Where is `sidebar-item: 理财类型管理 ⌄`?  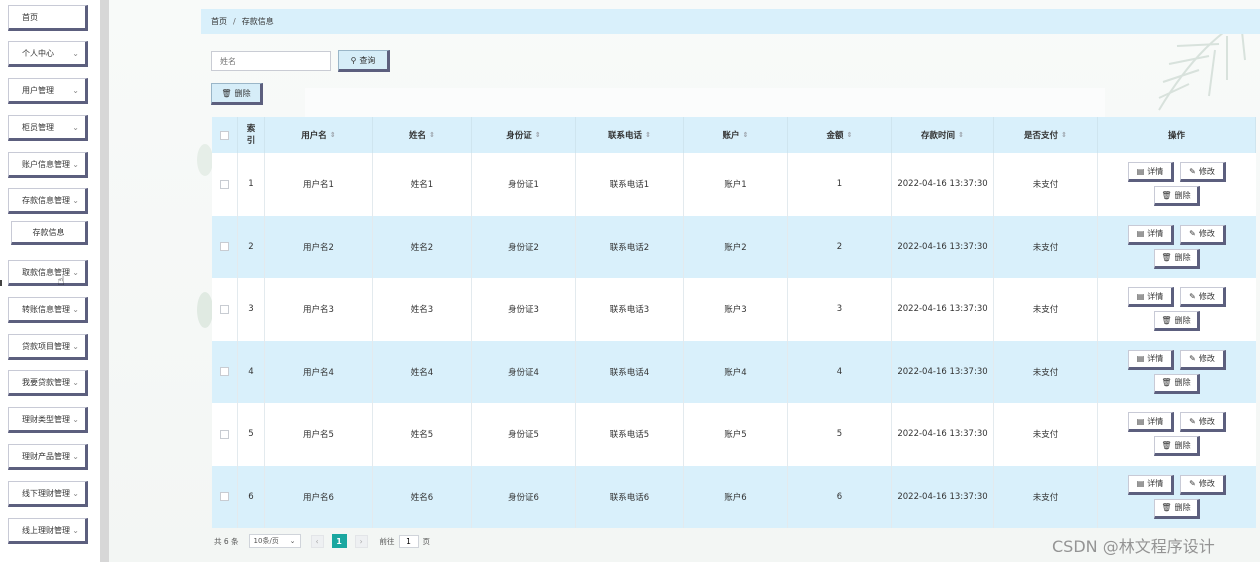 sidebar-item: 理财类型管理 ⌄ is located at coordinates (48, 420).